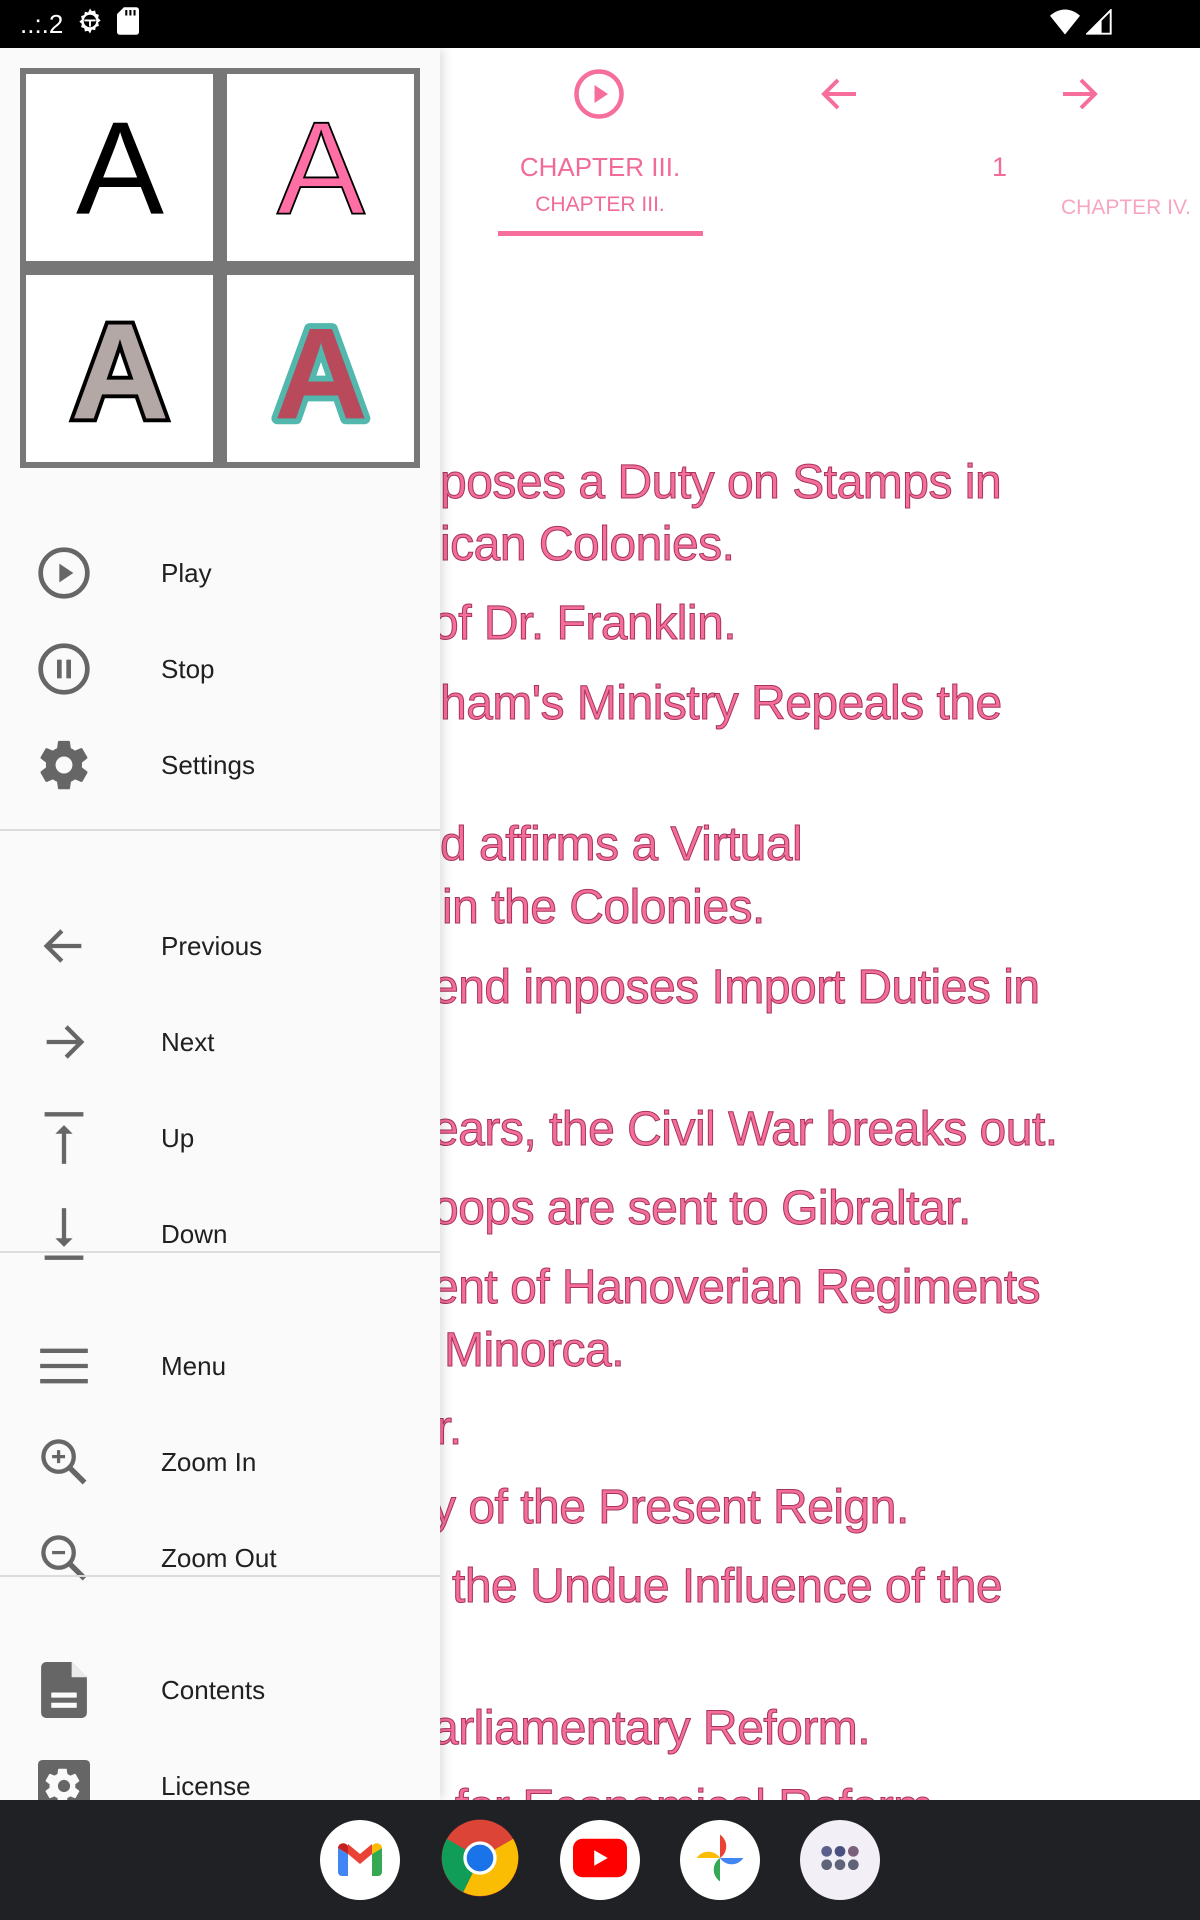  I want to click on next-button, so click(1079, 96).